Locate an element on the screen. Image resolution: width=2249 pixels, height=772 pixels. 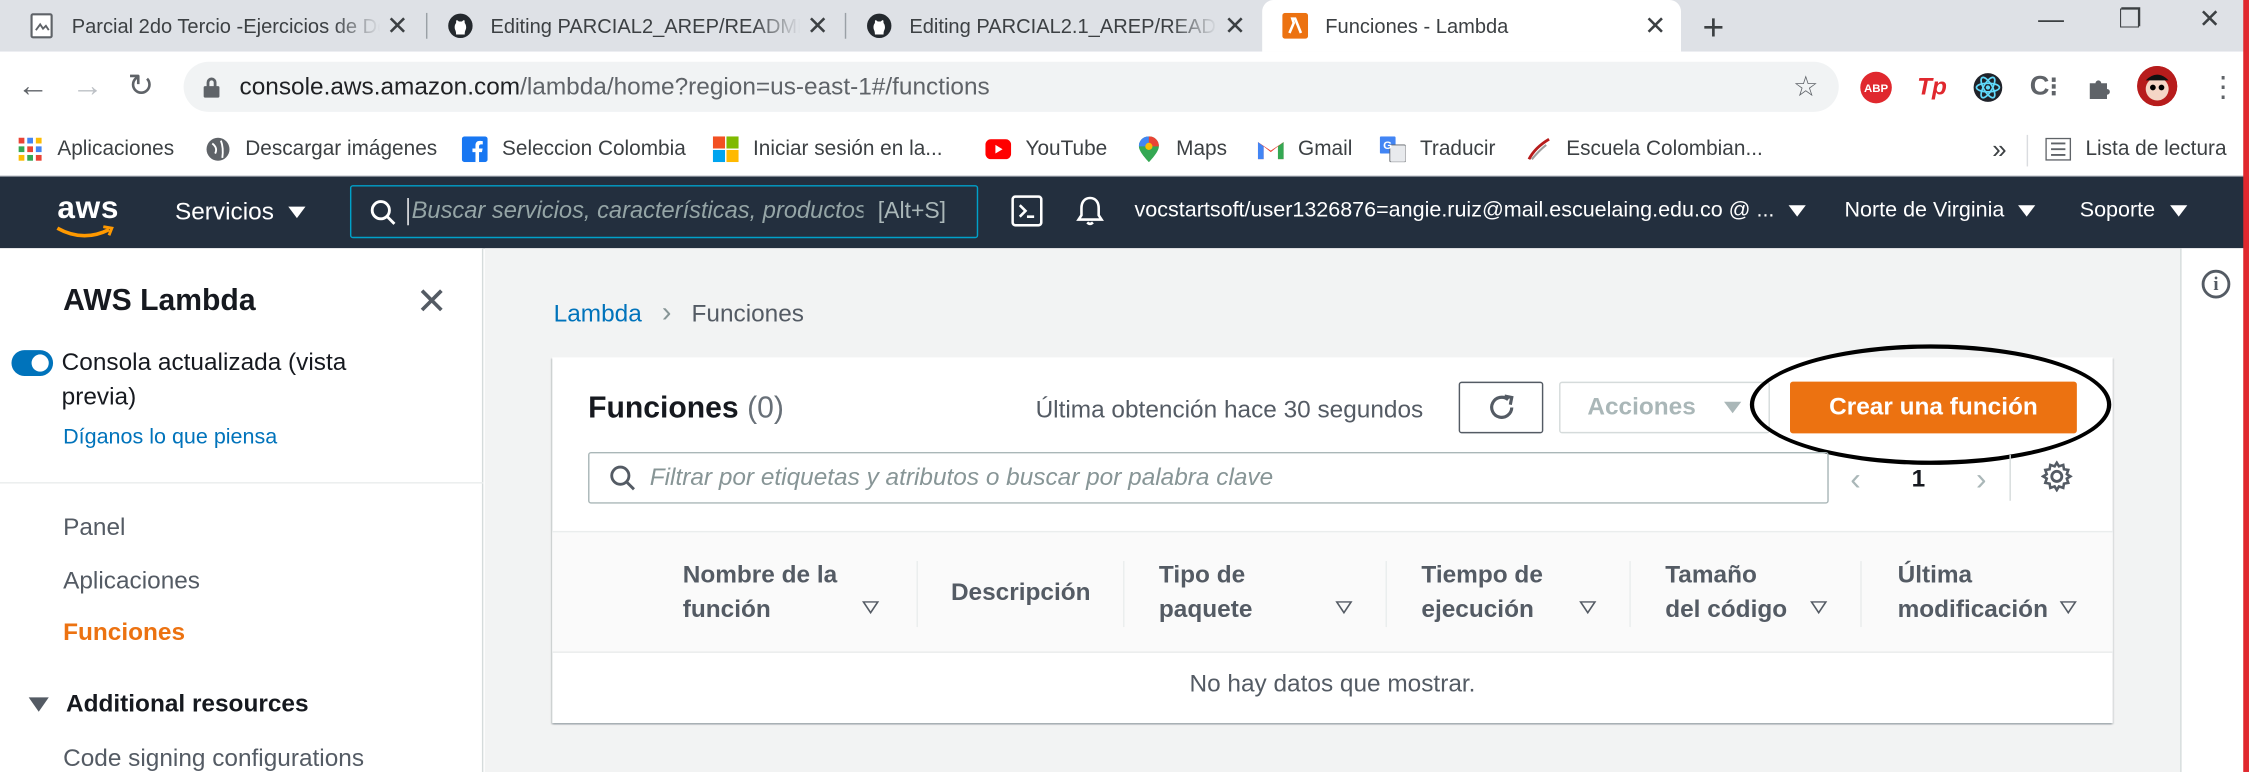
refresh-icon is located at coordinates (1501, 406).